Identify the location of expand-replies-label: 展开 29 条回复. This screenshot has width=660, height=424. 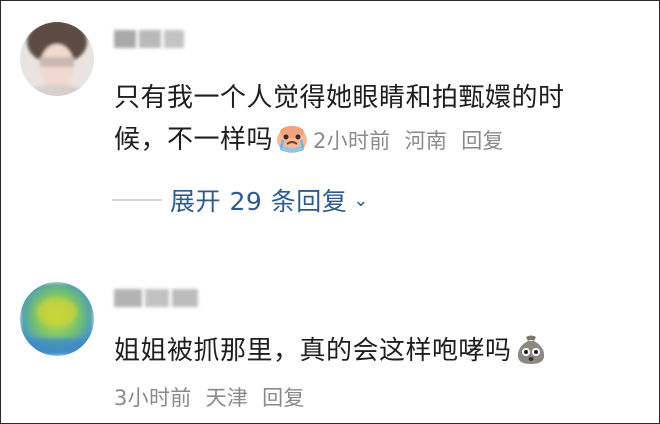
(258, 200).